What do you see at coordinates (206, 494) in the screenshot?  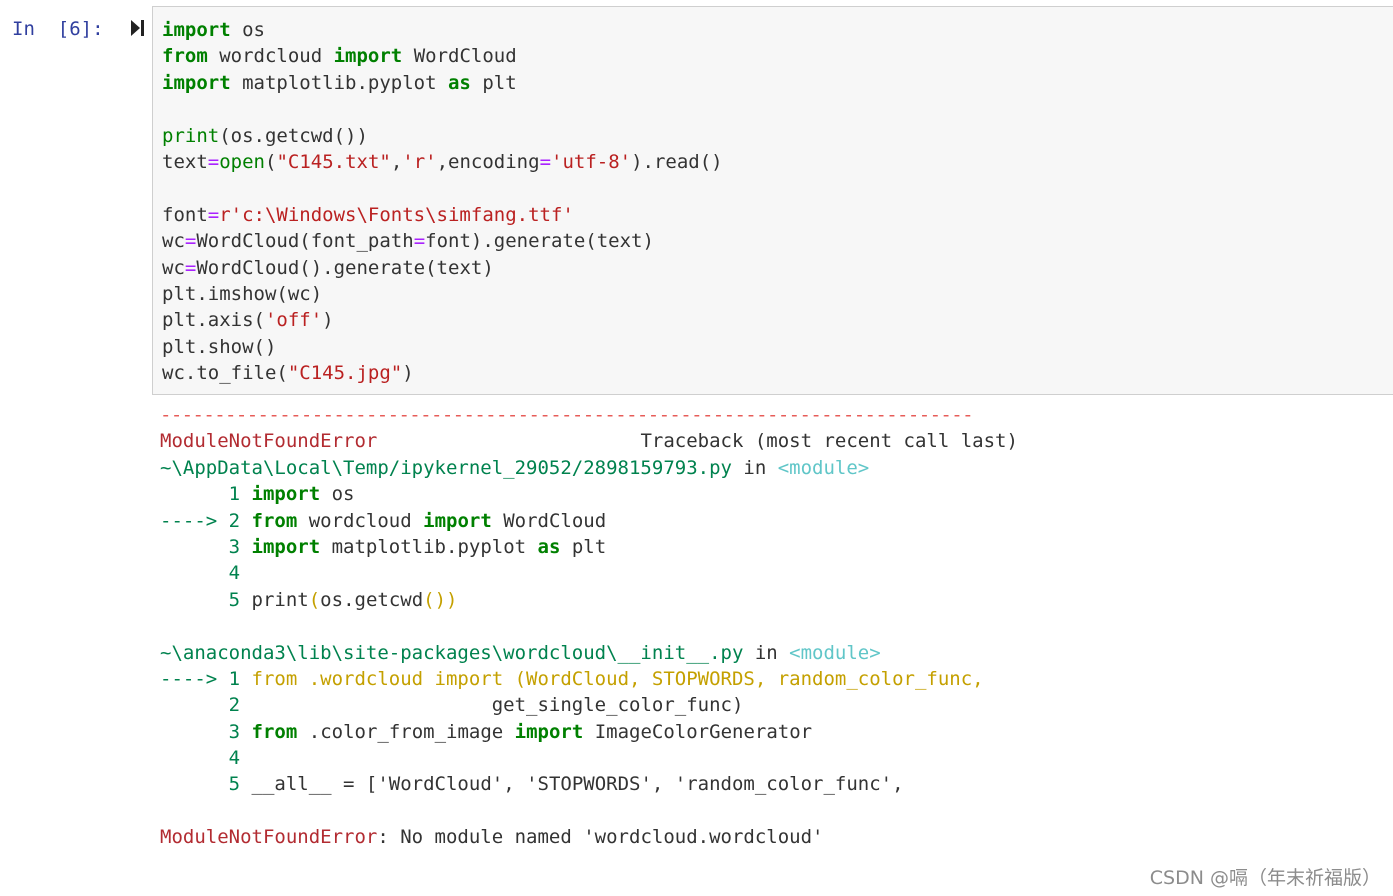 I see `code-token: 1` at bounding box center [206, 494].